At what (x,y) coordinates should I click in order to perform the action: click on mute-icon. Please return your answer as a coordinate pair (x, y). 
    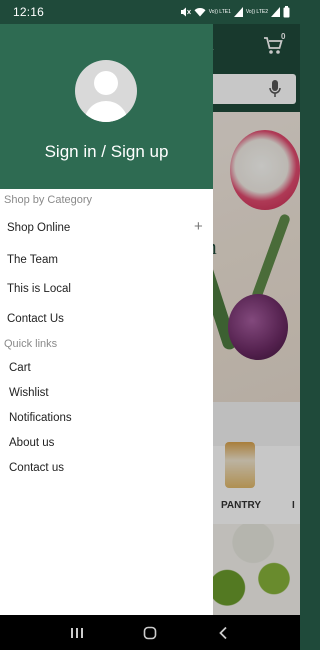
    Looking at the image, I should click on (185, 12).